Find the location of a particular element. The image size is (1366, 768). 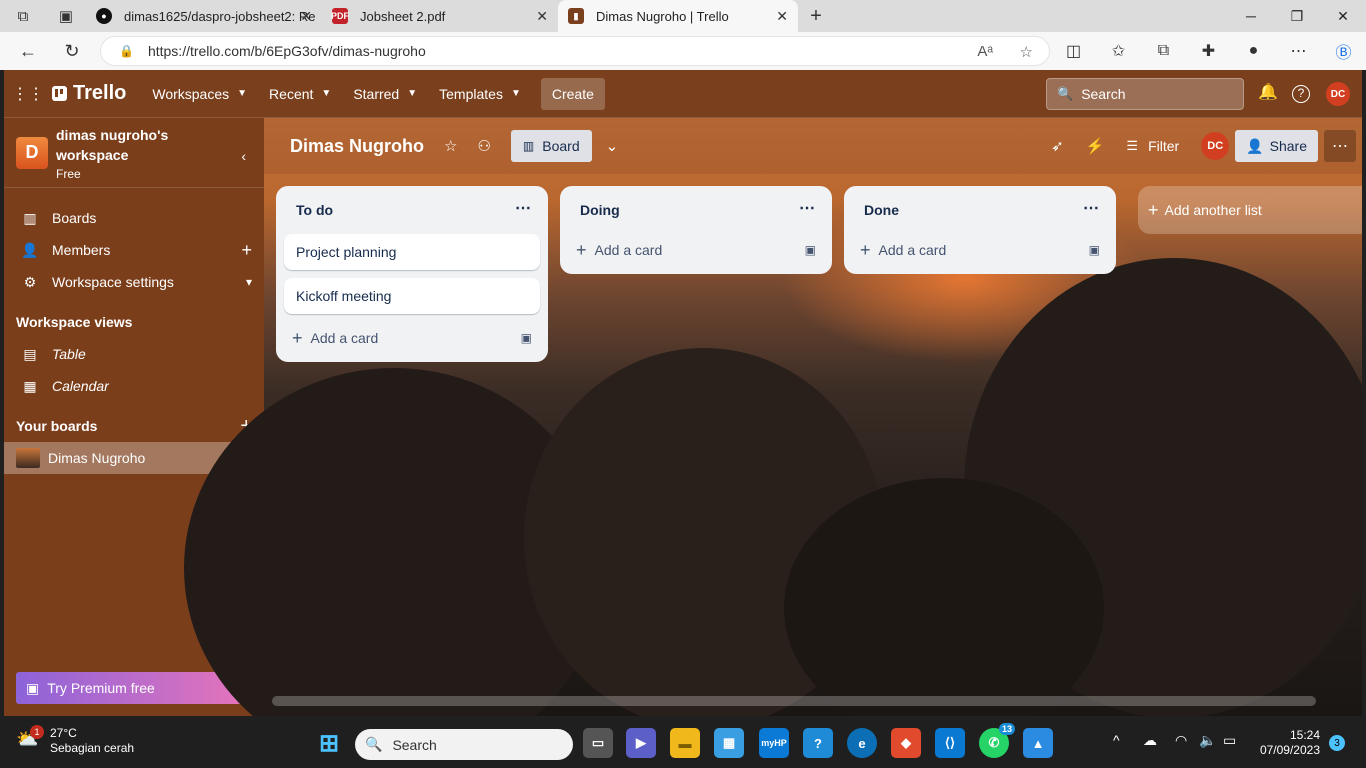

star-icon: ☆ is located at coordinates (450, 146).